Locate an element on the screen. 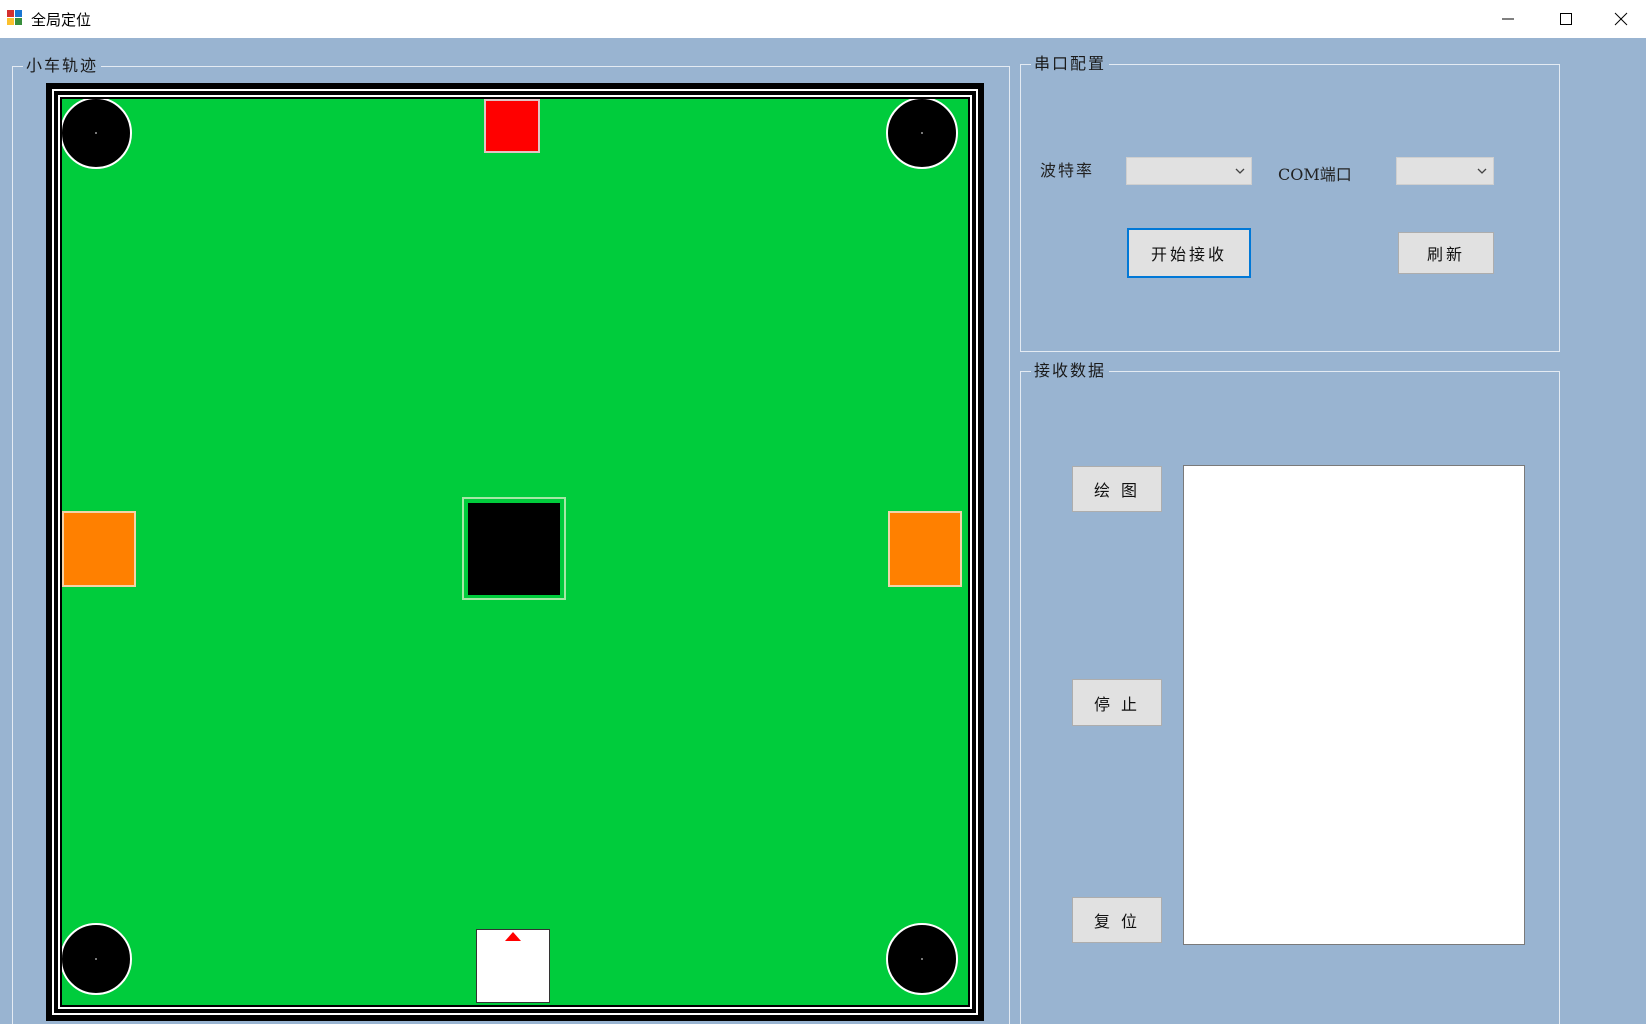  com-port-label: COM端口 is located at coordinates (1315, 174).